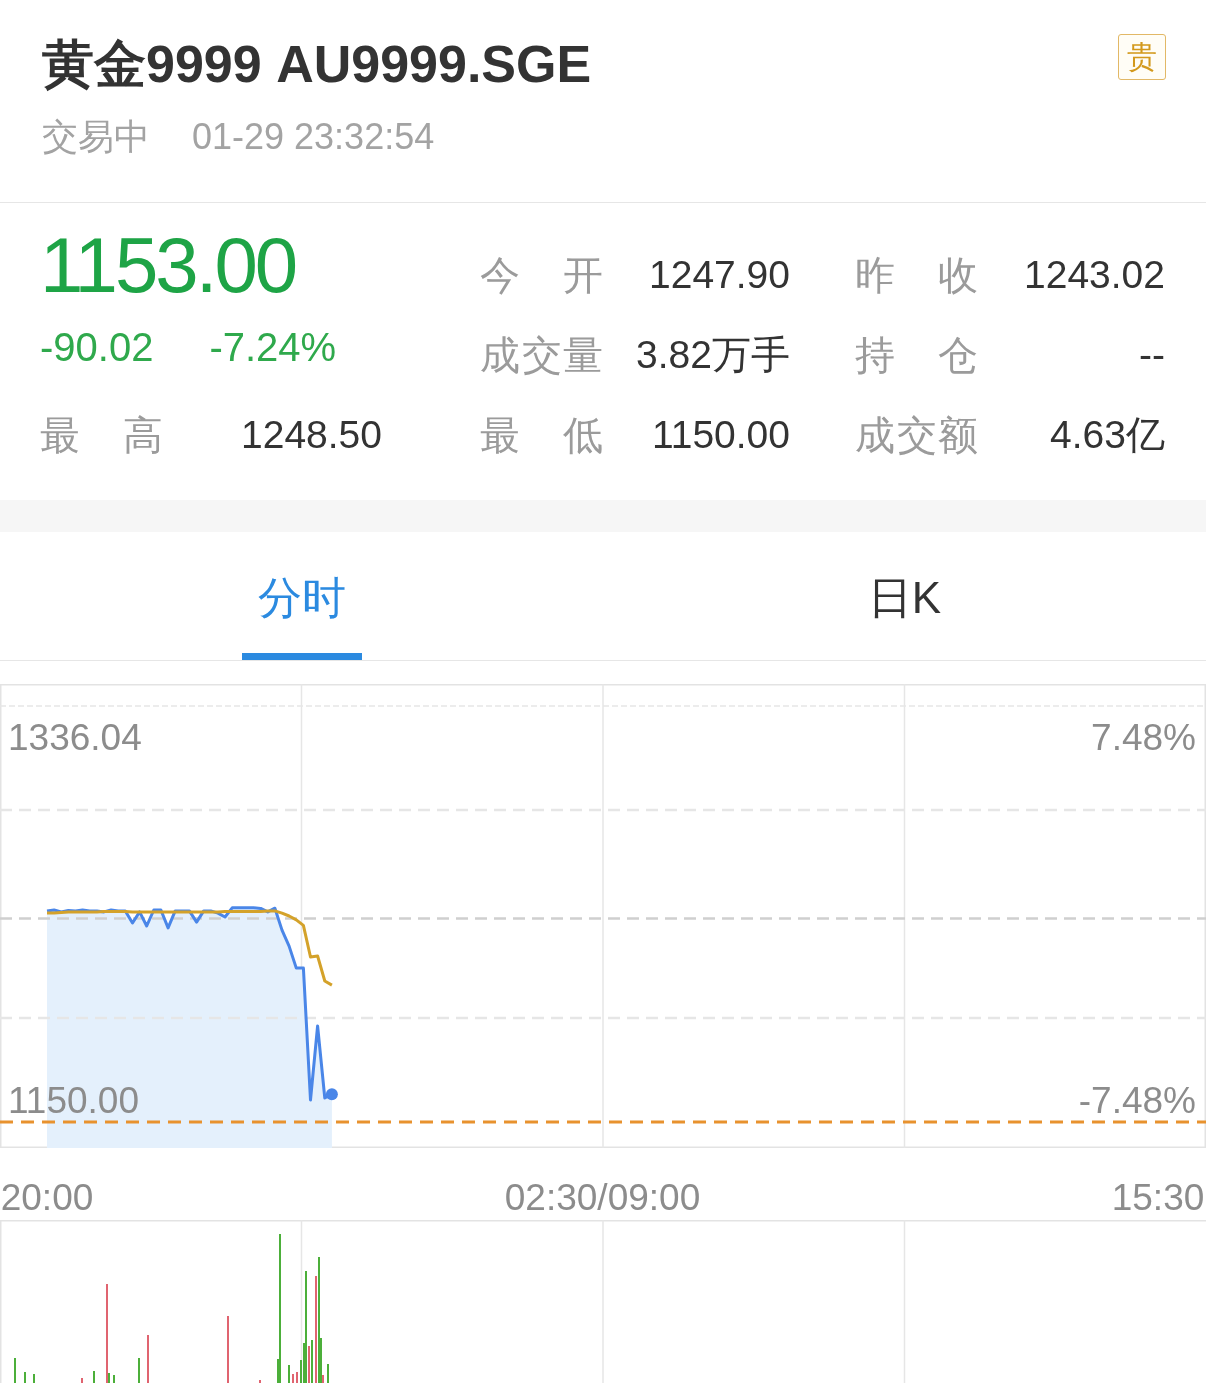 The width and height of the screenshot is (1206, 1383). Describe the element at coordinates (331, 1094) in the screenshot. I see `point-marker-icon` at that location.